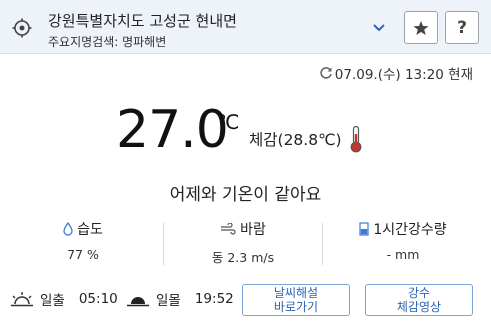  Describe the element at coordinates (68, 229) in the screenshot. I see `droplet-icon` at that location.